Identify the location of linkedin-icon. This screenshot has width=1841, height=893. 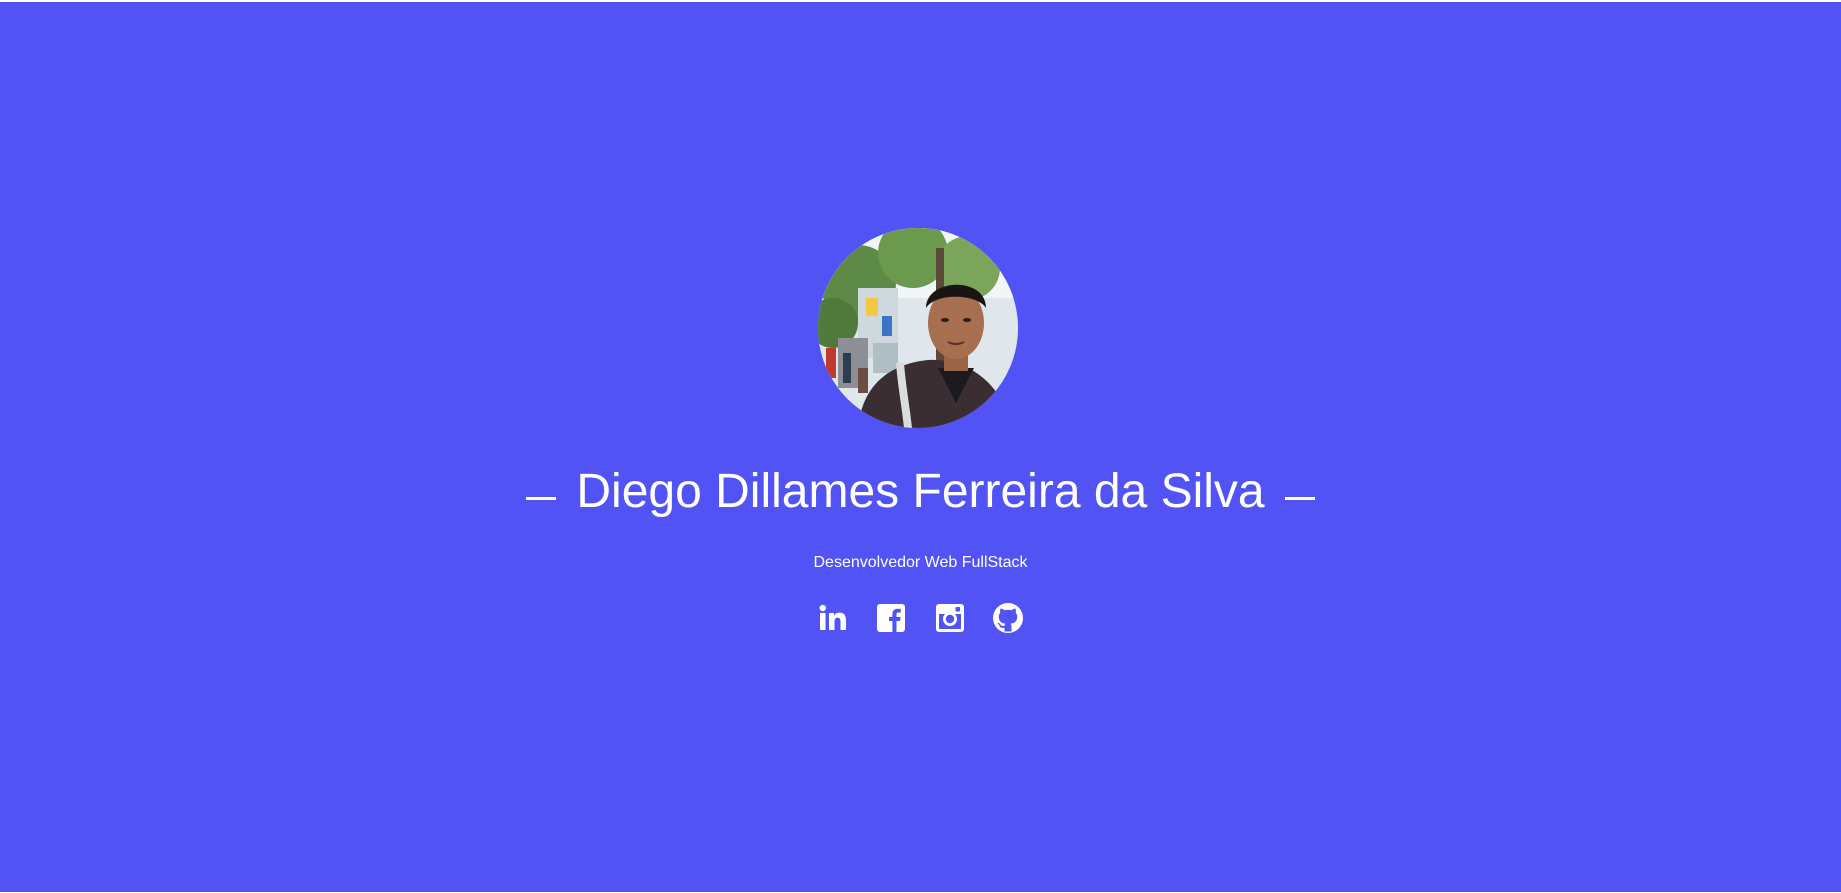
(832, 617).